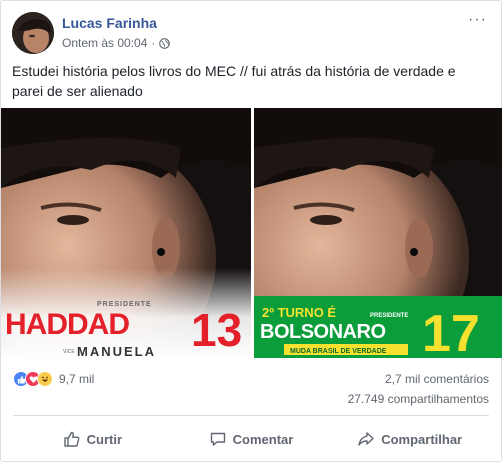 Image resolution: width=502 pixels, height=462 pixels. I want to click on thumbs-up-icon, so click(71, 439).